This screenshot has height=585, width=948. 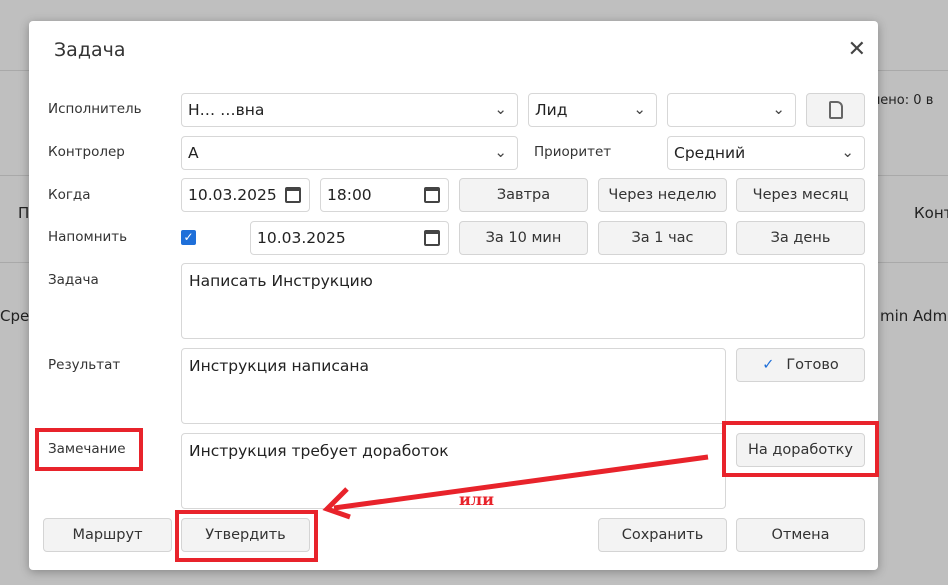 What do you see at coordinates (24, 213) in the screenshot?
I see `bg-col-header: П` at bounding box center [24, 213].